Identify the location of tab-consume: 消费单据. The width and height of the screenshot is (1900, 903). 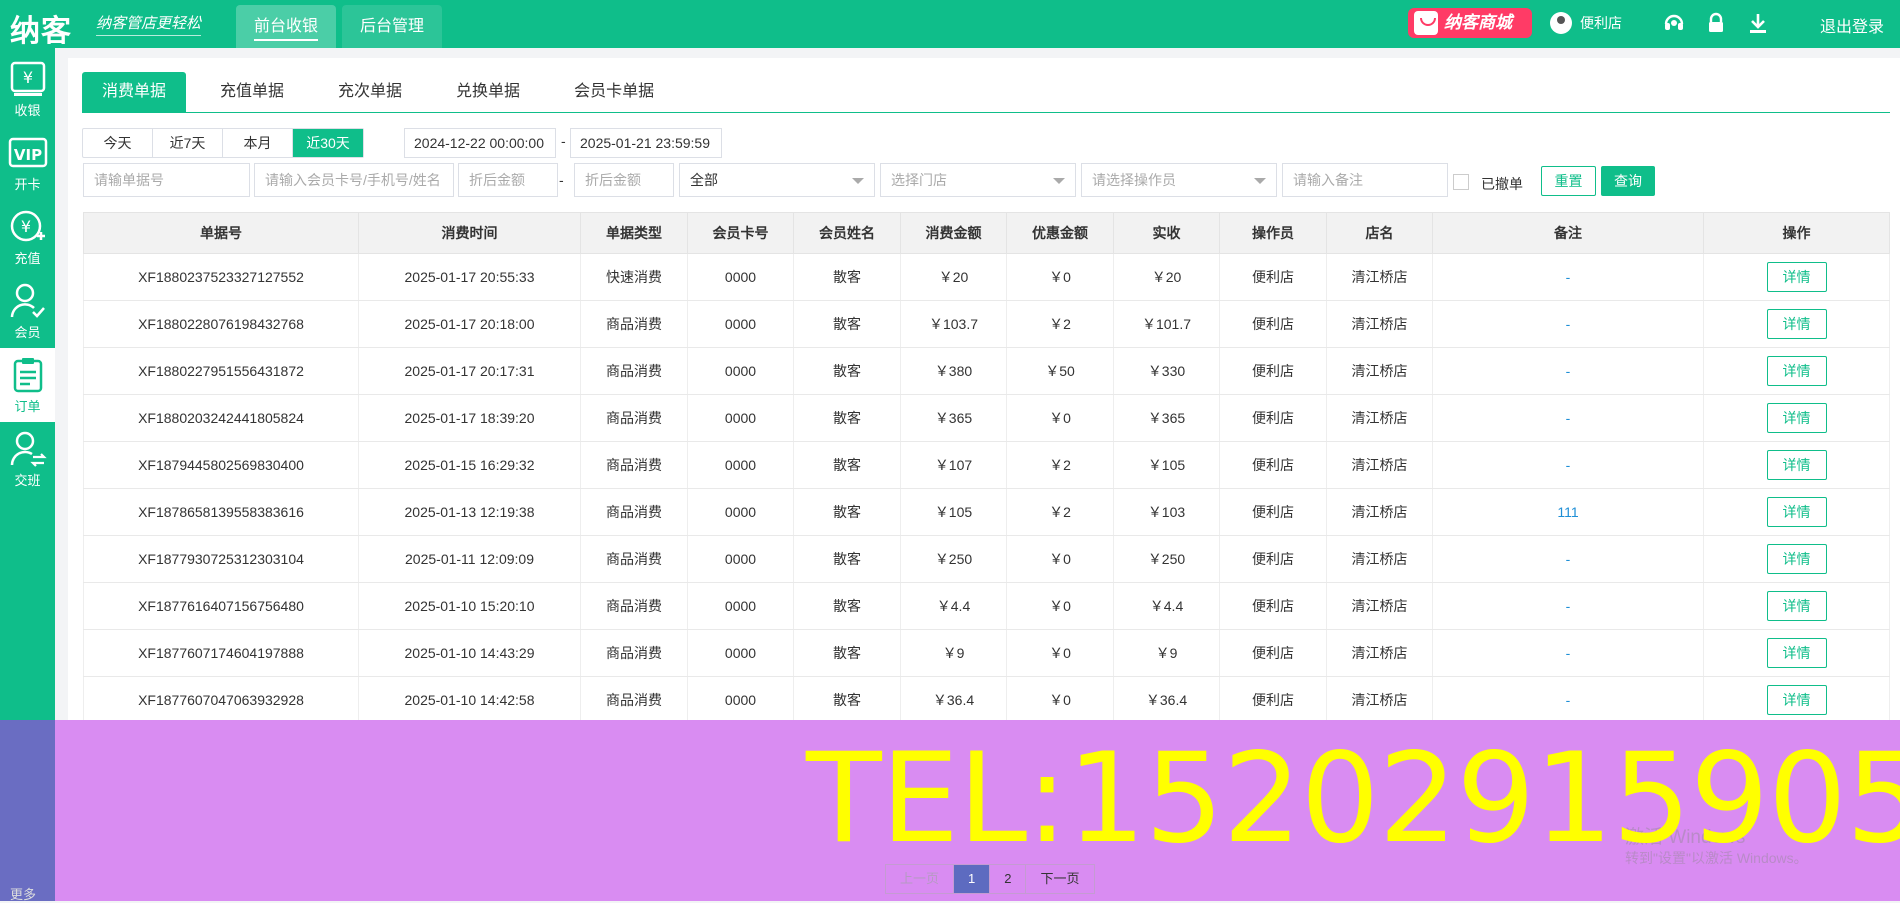
(134, 92).